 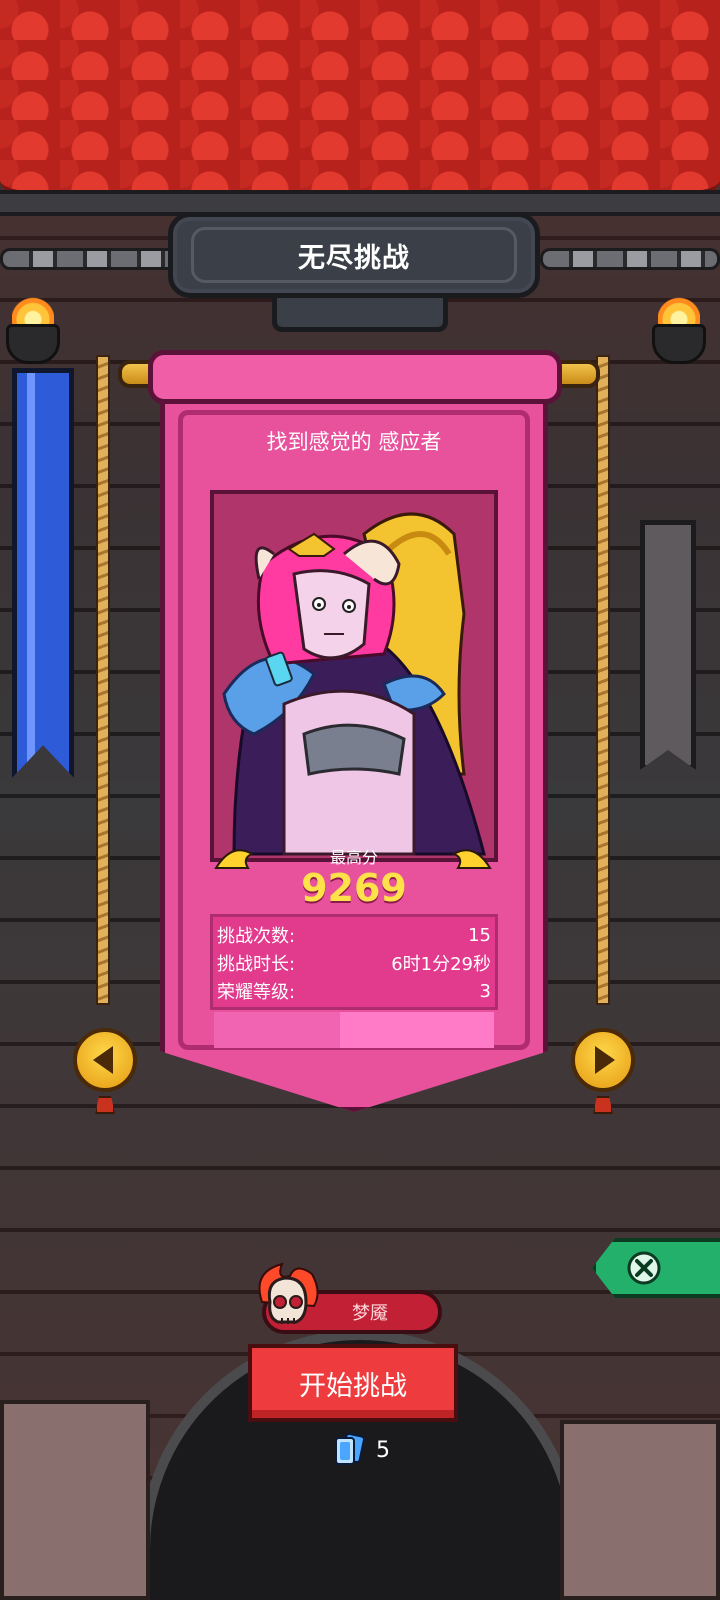 What do you see at coordinates (354, 258) in the screenshot?
I see `page-title: 无尽挑战` at bounding box center [354, 258].